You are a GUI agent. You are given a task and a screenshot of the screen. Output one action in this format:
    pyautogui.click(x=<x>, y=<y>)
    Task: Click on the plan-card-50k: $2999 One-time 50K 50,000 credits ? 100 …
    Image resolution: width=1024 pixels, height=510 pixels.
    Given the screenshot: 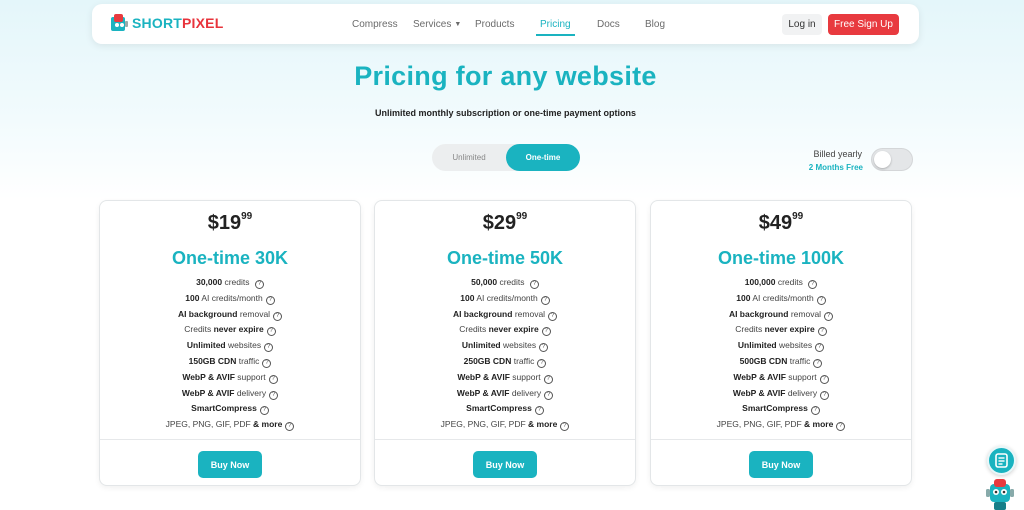 What is the action you would take?
    pyautogui.click(x=505, y=343)
    